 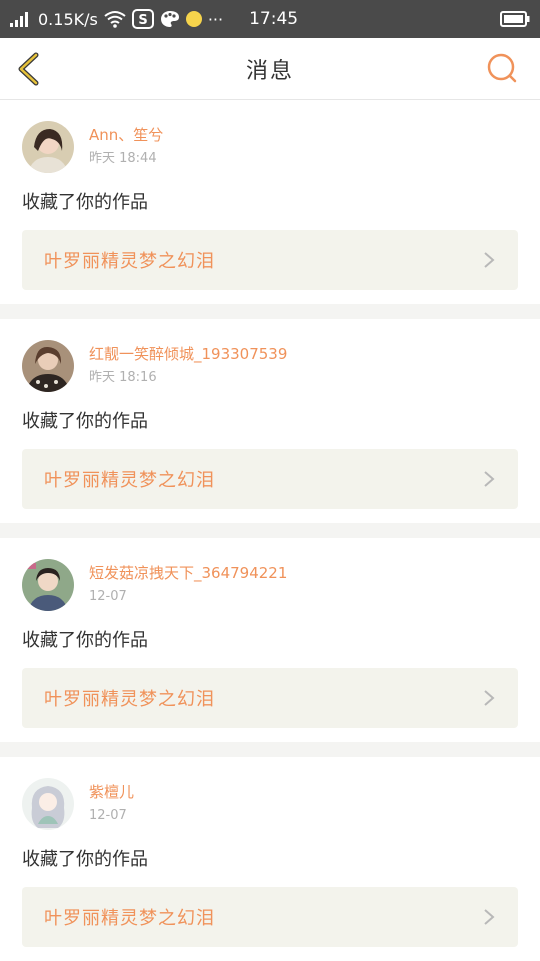 I want to click on status-left: 0.15K/s S ··· 17:45, so click(x=154, y=19).